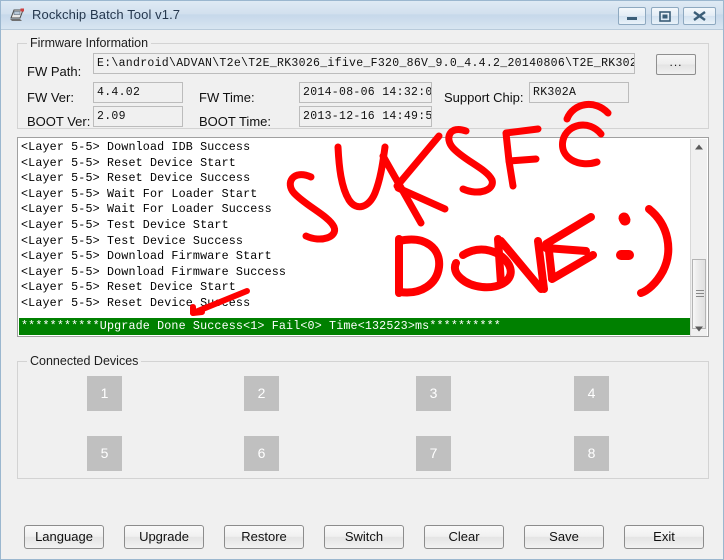 Image resolution: width=724 pixels, height=560 pixels. I want to click on log-scrollbar, so click(698, 237).